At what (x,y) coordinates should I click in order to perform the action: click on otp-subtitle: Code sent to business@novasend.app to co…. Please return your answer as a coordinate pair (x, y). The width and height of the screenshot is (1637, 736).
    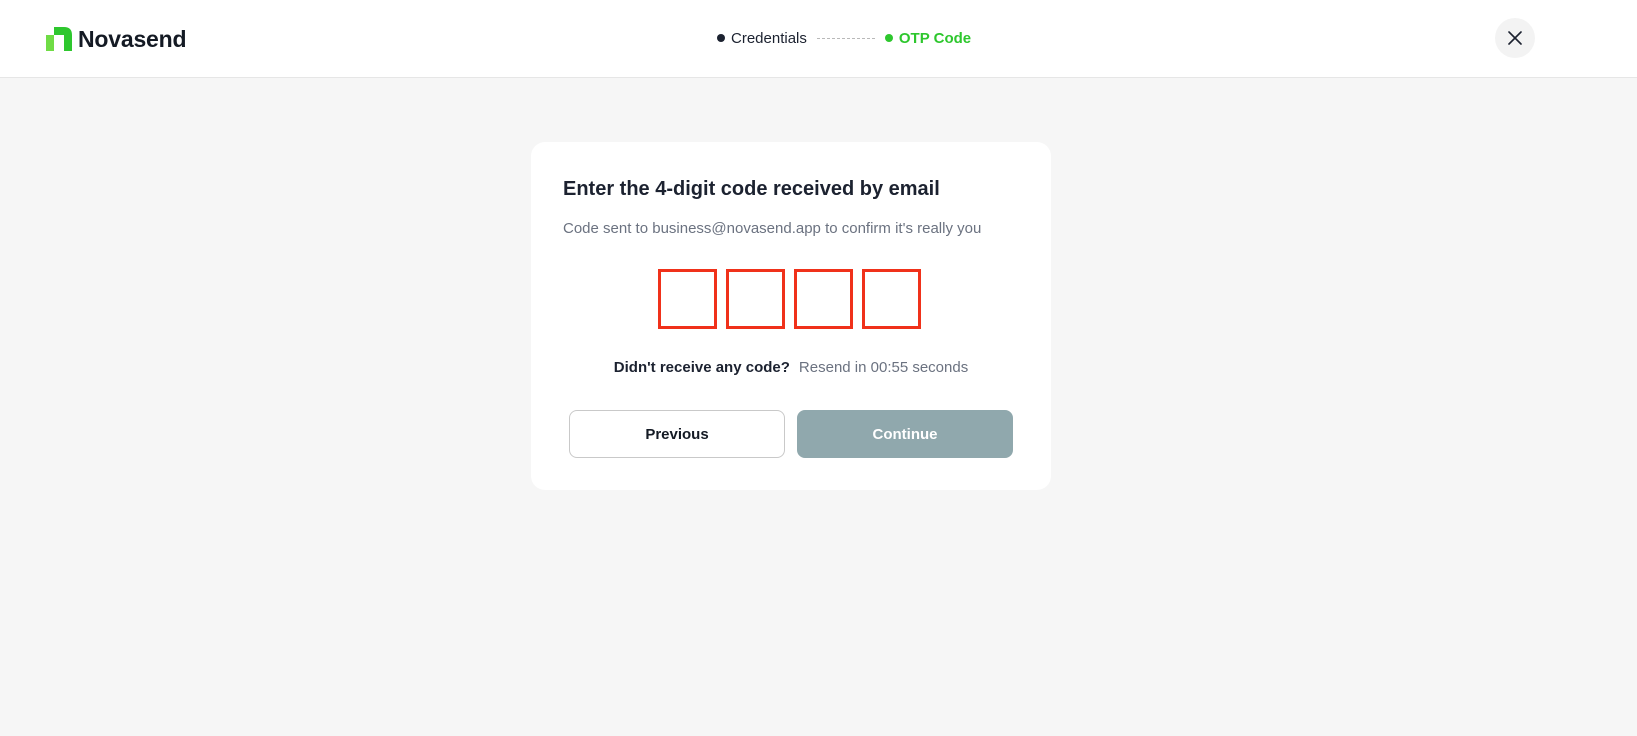
    Looking at the image, I should click on (772, 228).